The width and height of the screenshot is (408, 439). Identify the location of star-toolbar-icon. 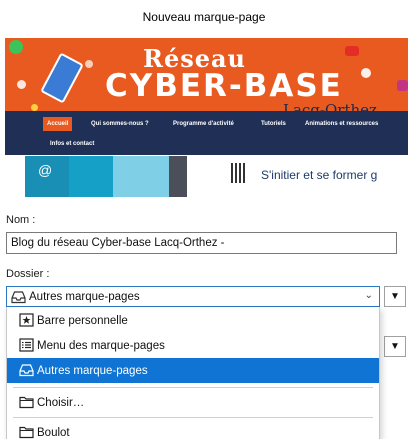
(26, 320).